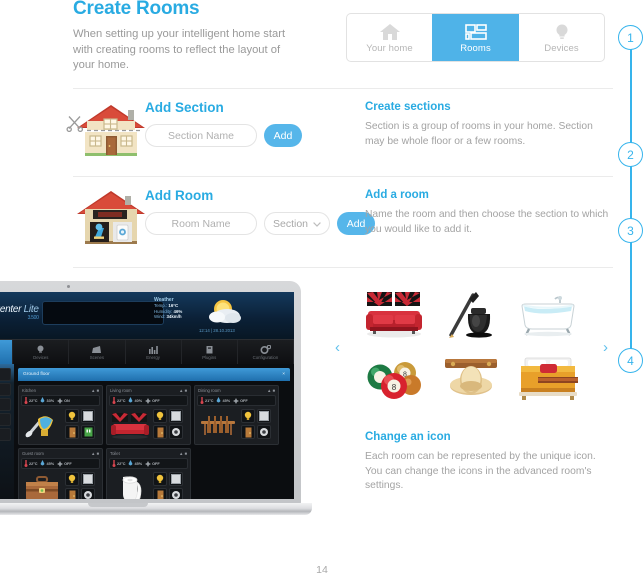  I want to click on room-card: Living room ▲ ■ 22°C 40% OFF, so click(148, 415).